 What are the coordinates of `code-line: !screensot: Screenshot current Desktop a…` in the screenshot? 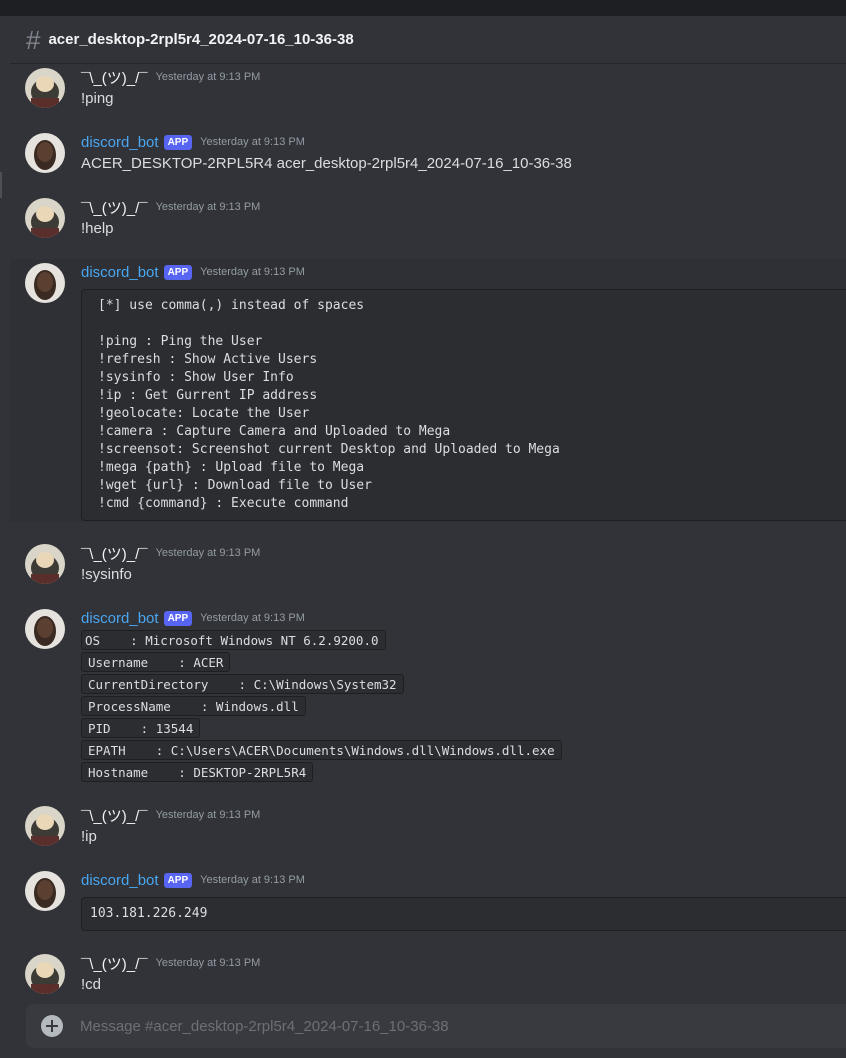 It's located at (329, 449).